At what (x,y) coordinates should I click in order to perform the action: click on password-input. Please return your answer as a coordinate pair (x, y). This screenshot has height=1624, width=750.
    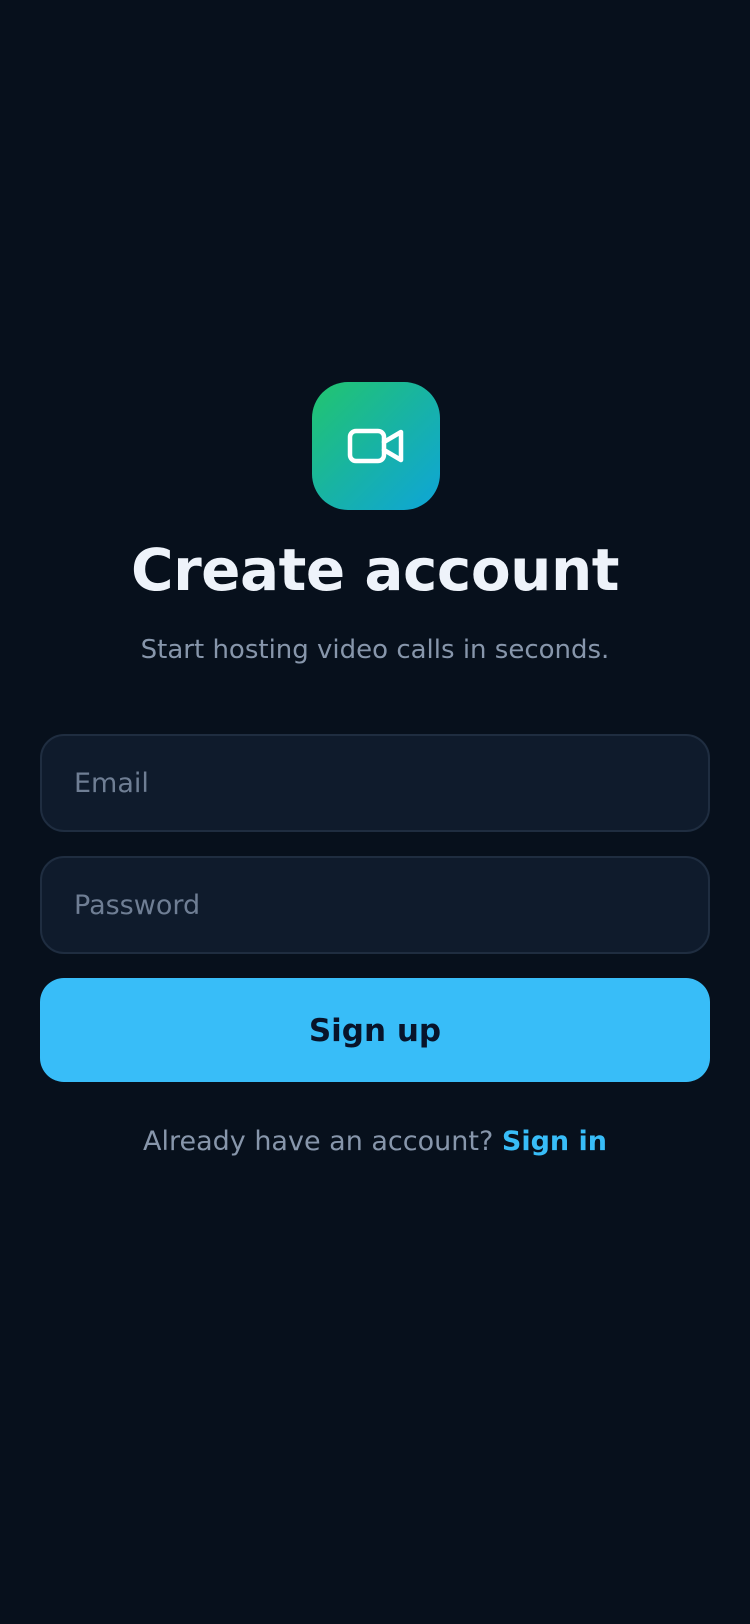
    Looking at the image, I should click on (375, 905).